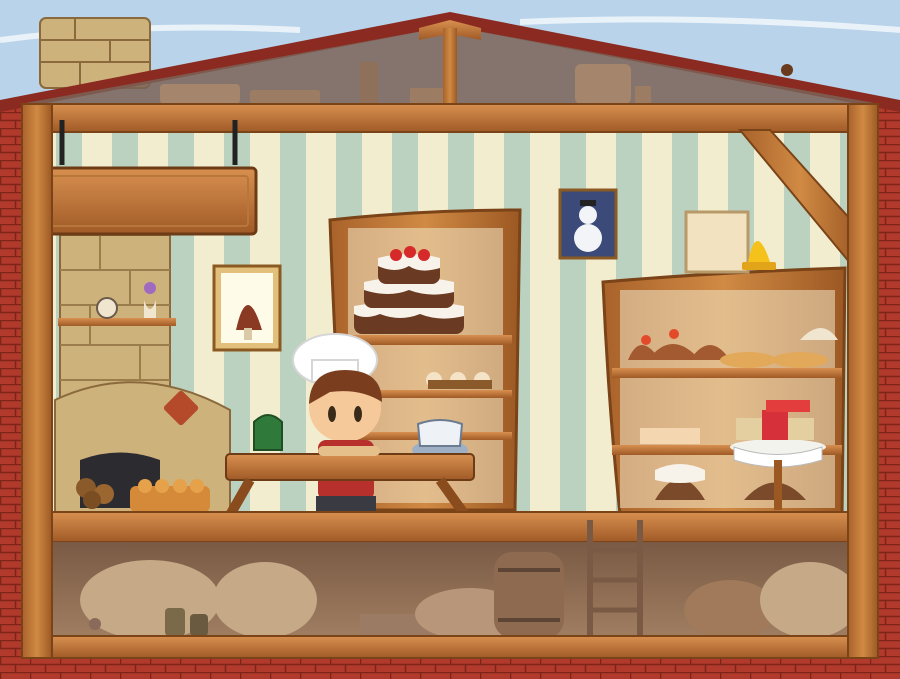 Image resolution: width=900 pixels, height=679 pixels. Describe the element at coordinates (724, 391) in the screenshot. I see `pastry-shelf` at that location.